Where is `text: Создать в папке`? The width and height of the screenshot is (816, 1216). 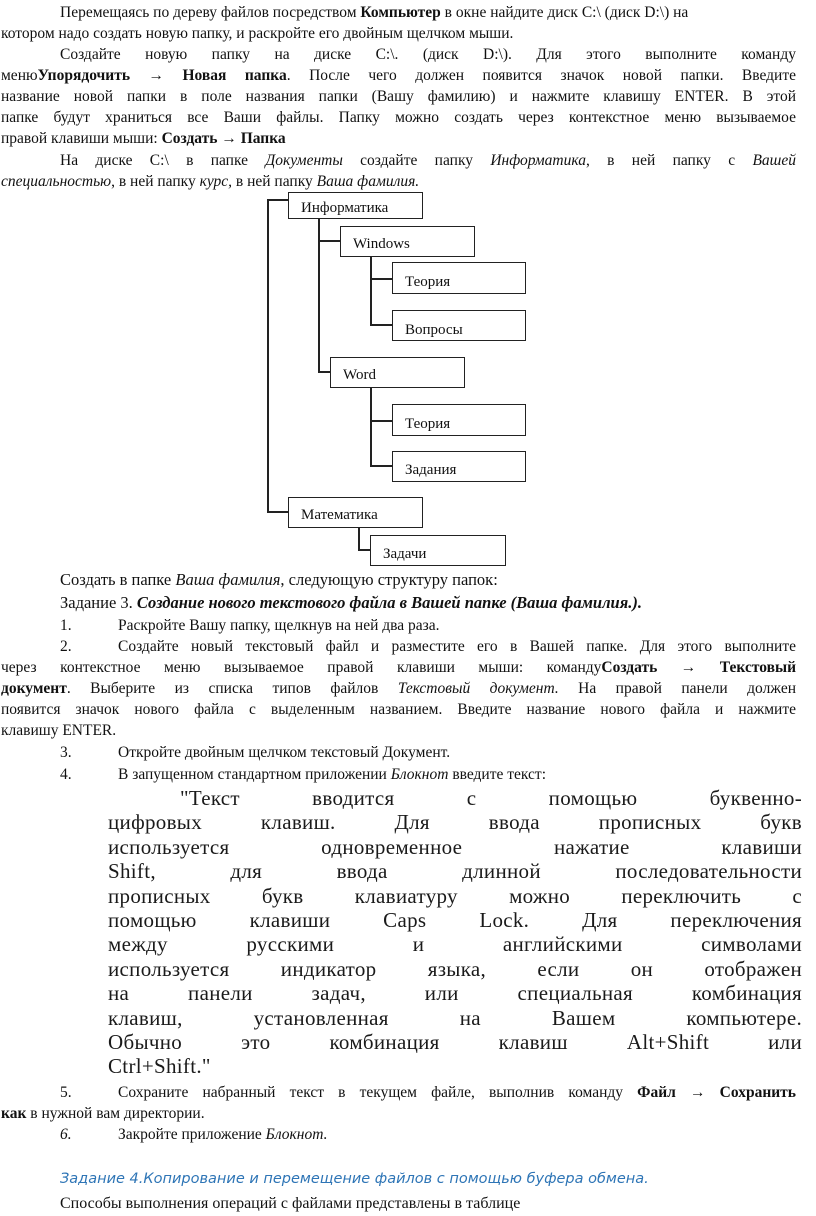 text: Создать в папке is located at coordinates (118, 579).